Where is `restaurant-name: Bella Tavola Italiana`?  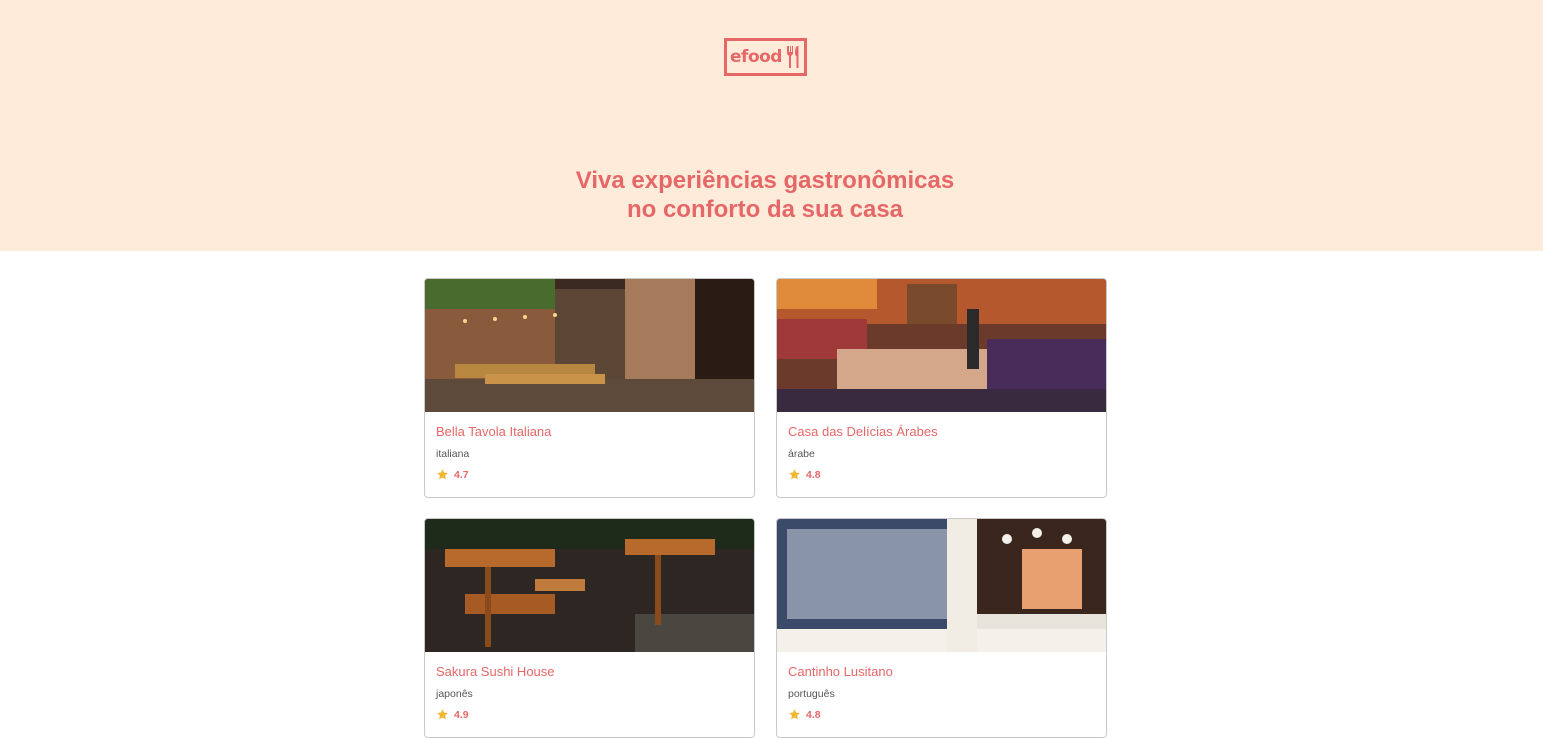 restaurant-name: Bella Tavola Italiana is located at coordinates (589, 432).